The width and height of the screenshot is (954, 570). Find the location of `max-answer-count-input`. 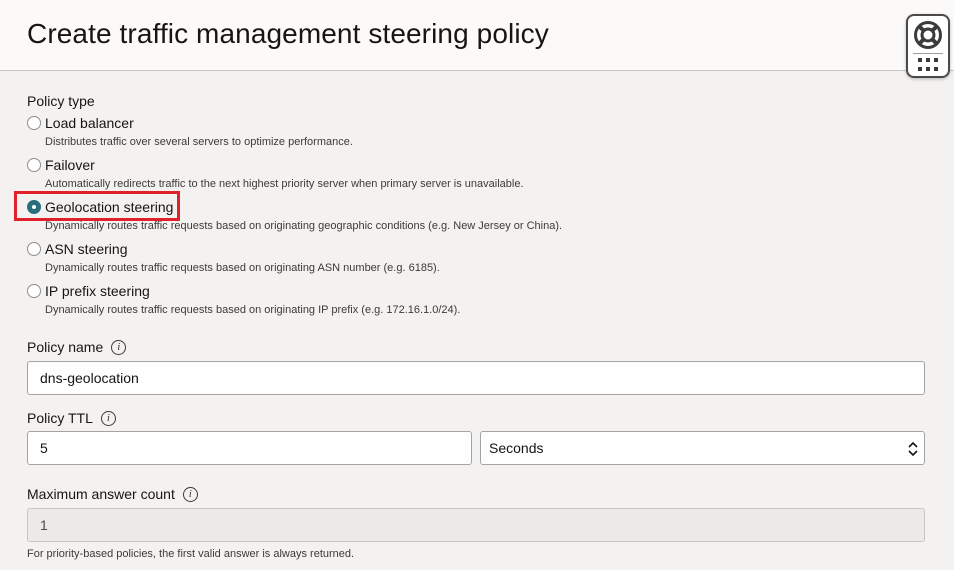

max-answer-count-input is located at coordinates (476, 525).